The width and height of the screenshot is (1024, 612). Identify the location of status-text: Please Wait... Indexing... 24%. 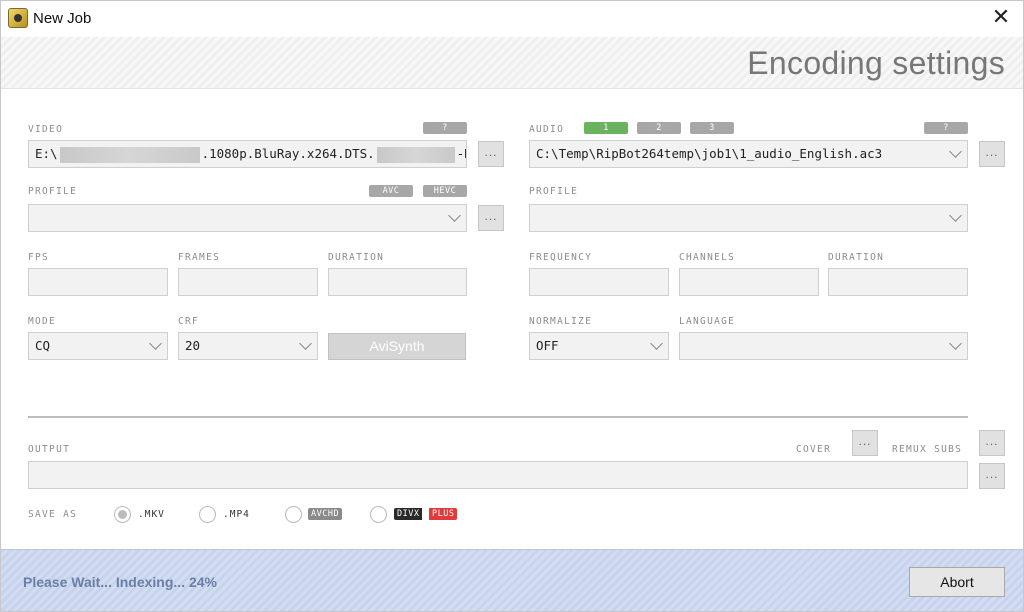
(120, 582).